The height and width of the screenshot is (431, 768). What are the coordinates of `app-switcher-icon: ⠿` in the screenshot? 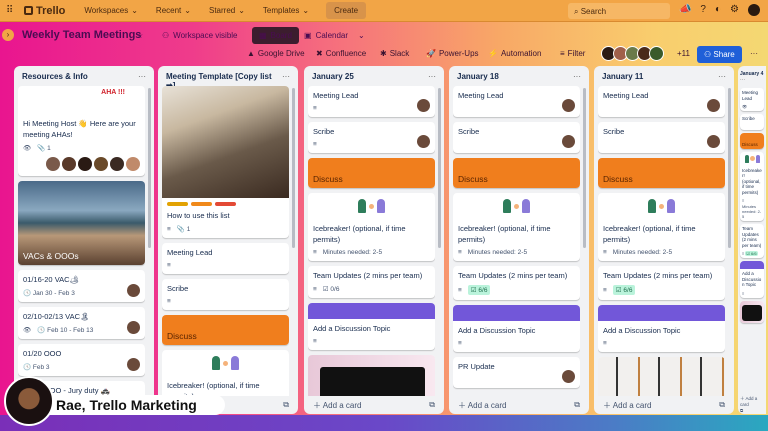 It's located at (13, 10).